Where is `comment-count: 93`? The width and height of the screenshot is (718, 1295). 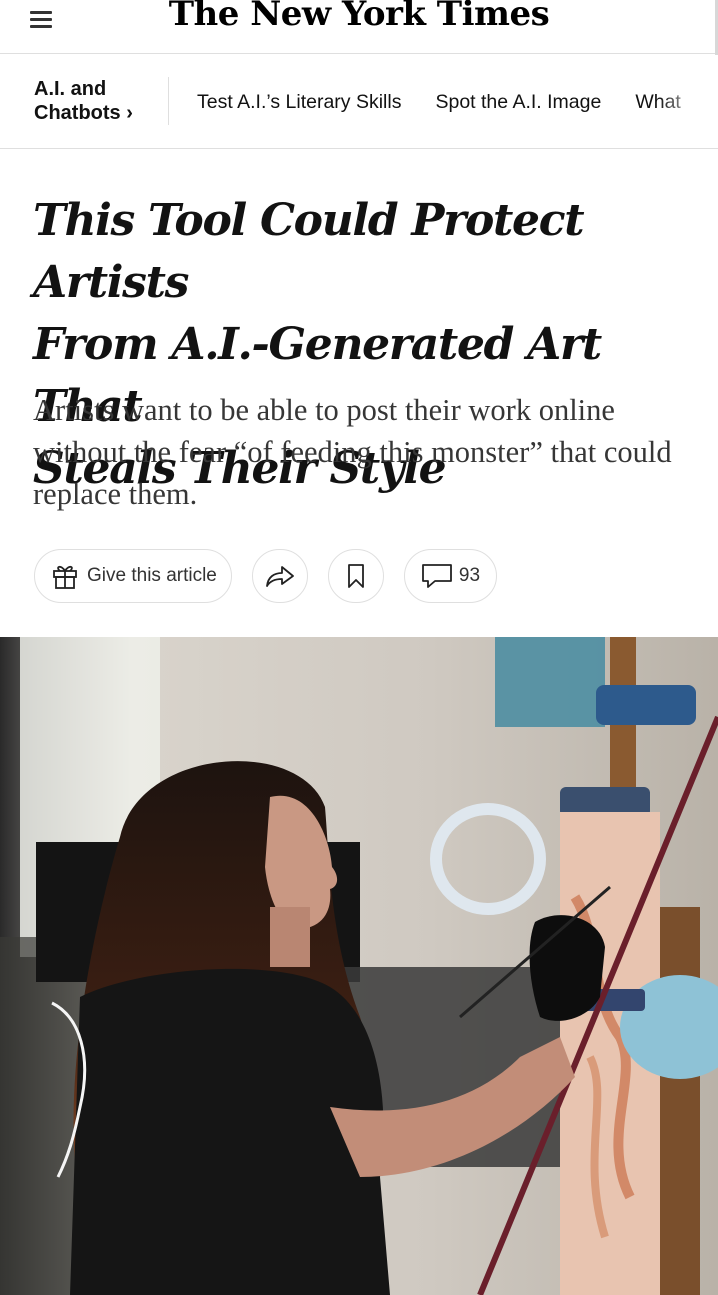 comment-count: 93 is located at coordinates (469, 575).